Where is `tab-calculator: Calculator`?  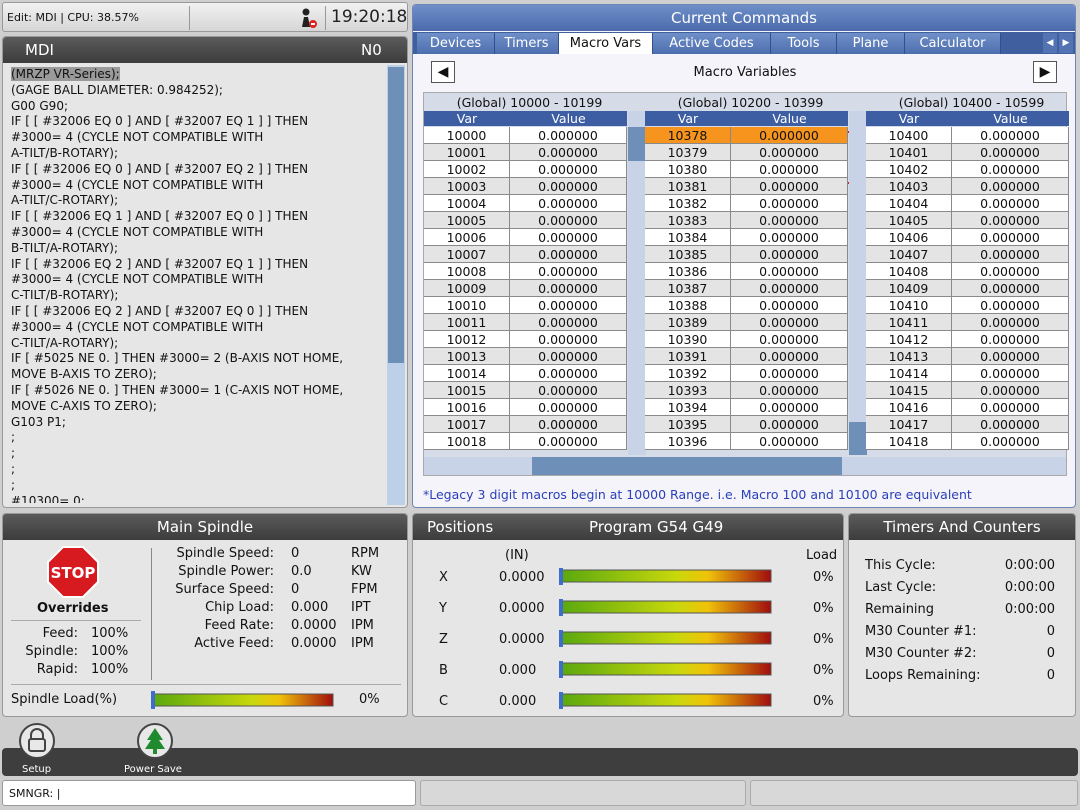 tab-calculator: Calculator is located at coordinates (953, 43).